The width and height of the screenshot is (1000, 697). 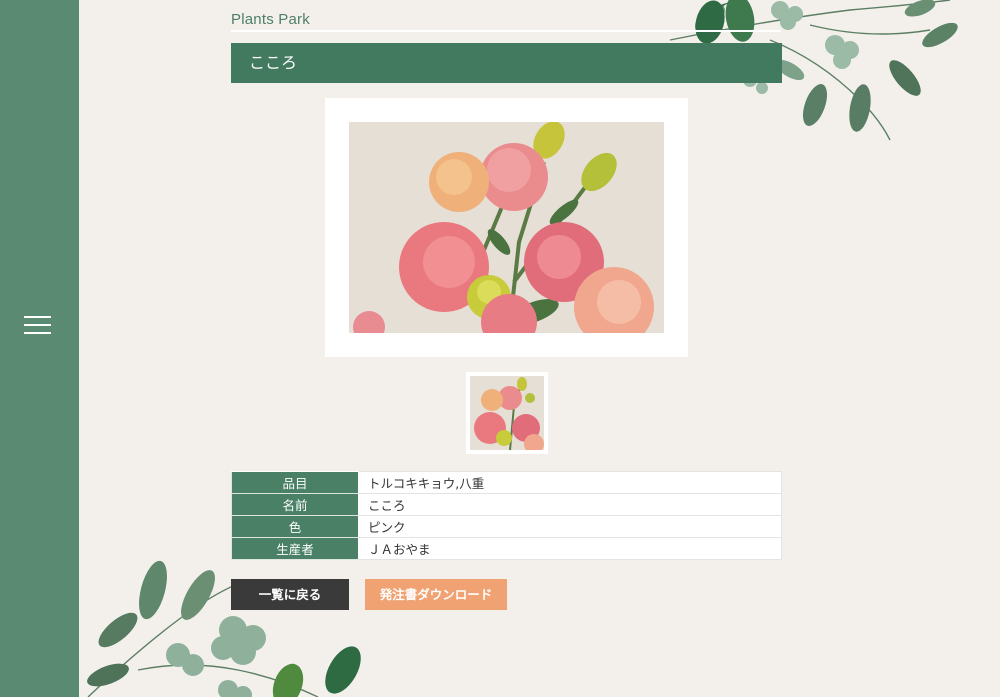 What do you see at coordinates (506, 31) in the screenshot?
I see `title-divider` at bounding box center [506, 31].